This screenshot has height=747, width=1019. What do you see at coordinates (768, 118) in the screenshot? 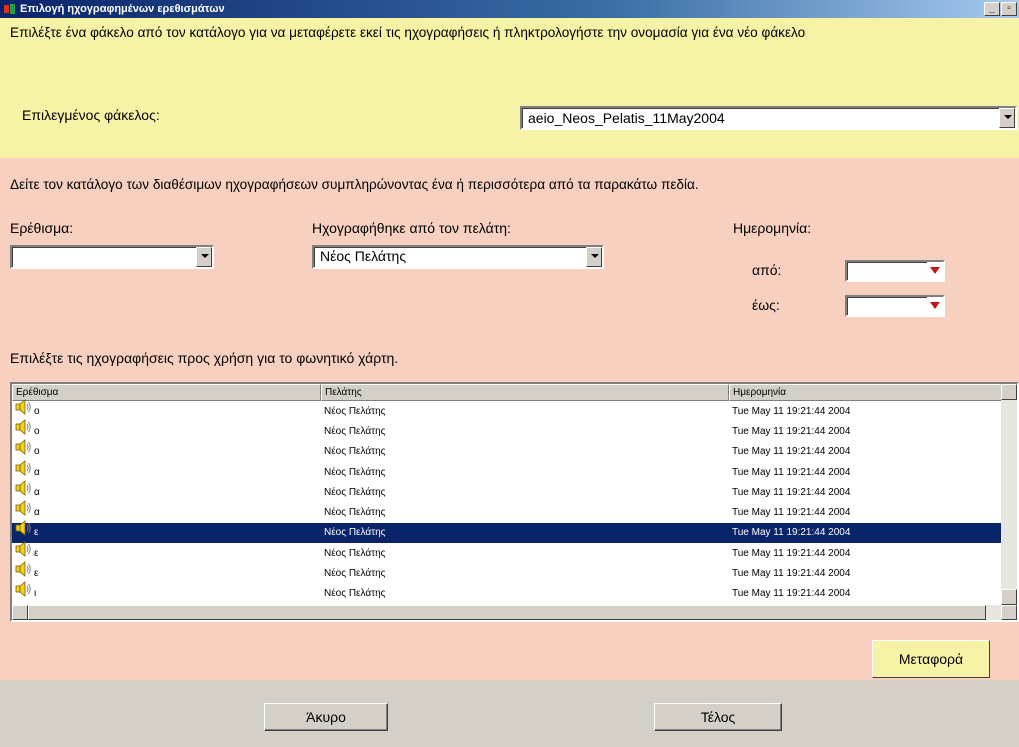
I see `selected-folder-combo: aeio_Neos_Pelatis_11May2004` at bounding box center [768, 118].